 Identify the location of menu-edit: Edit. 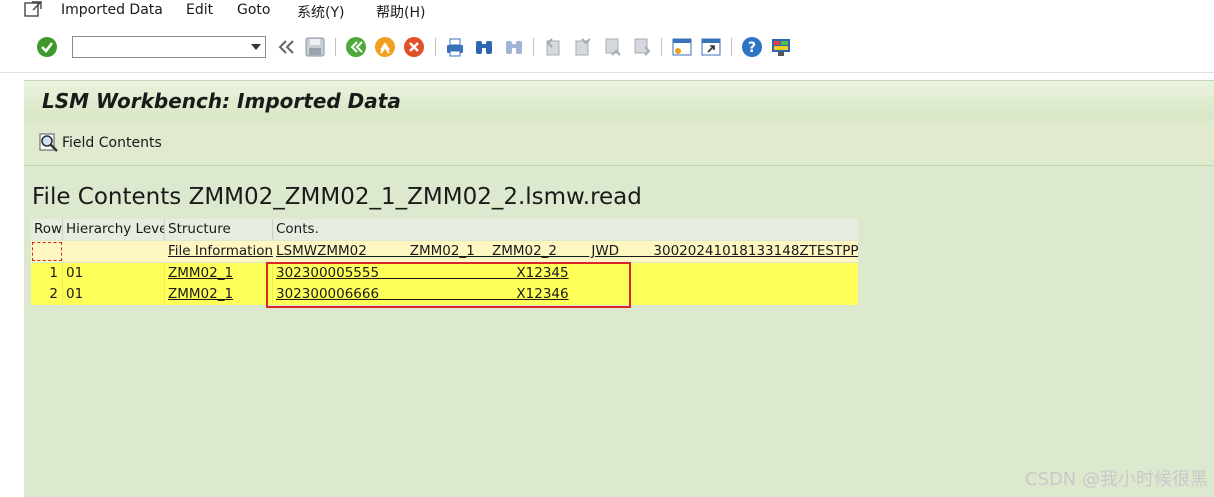
(199, 10).